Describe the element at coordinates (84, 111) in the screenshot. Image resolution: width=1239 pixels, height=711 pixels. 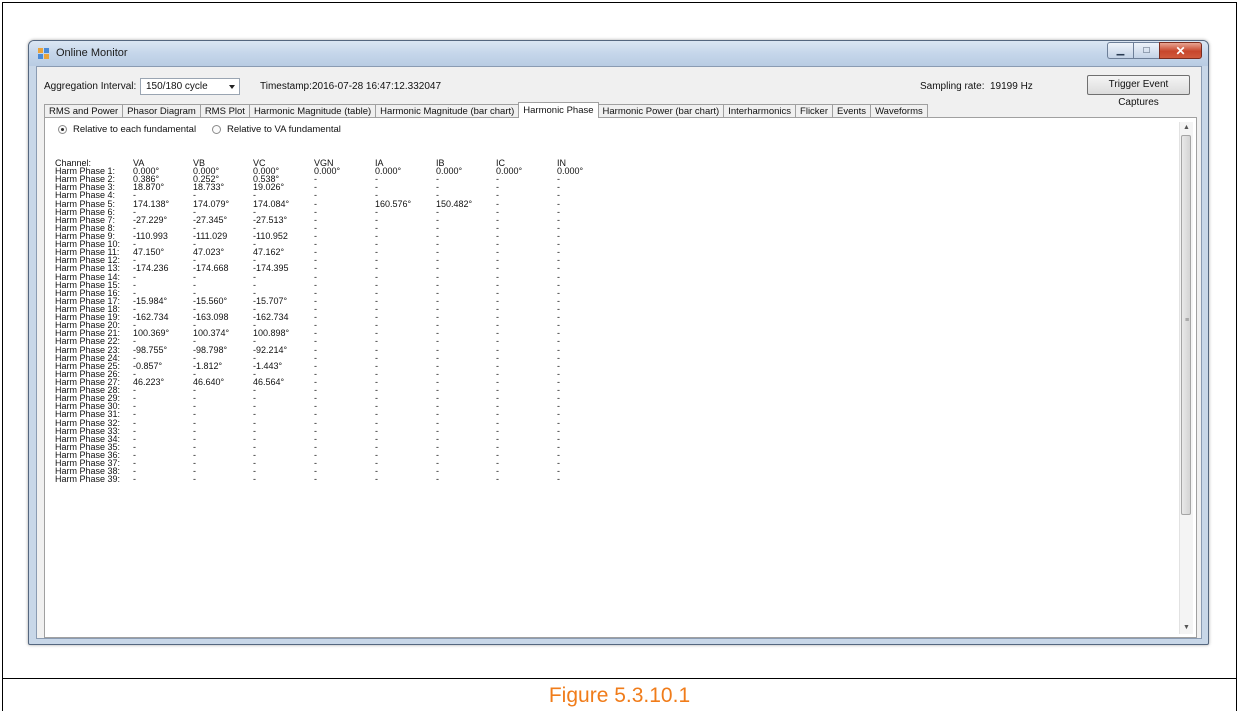
I see `tab-rms-and-power: RMS and Power` at that location.